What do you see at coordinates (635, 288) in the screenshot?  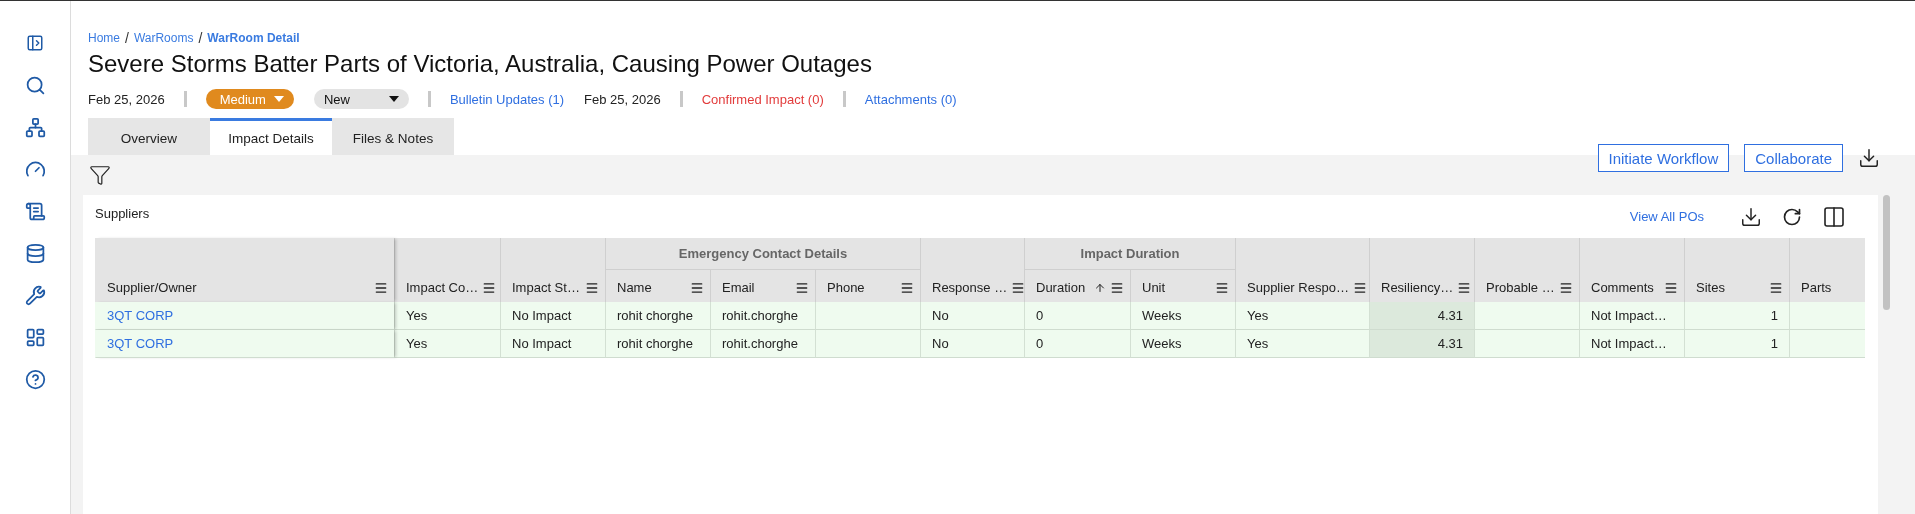 I see `column-label: Name` at bounding box center [635, 288].